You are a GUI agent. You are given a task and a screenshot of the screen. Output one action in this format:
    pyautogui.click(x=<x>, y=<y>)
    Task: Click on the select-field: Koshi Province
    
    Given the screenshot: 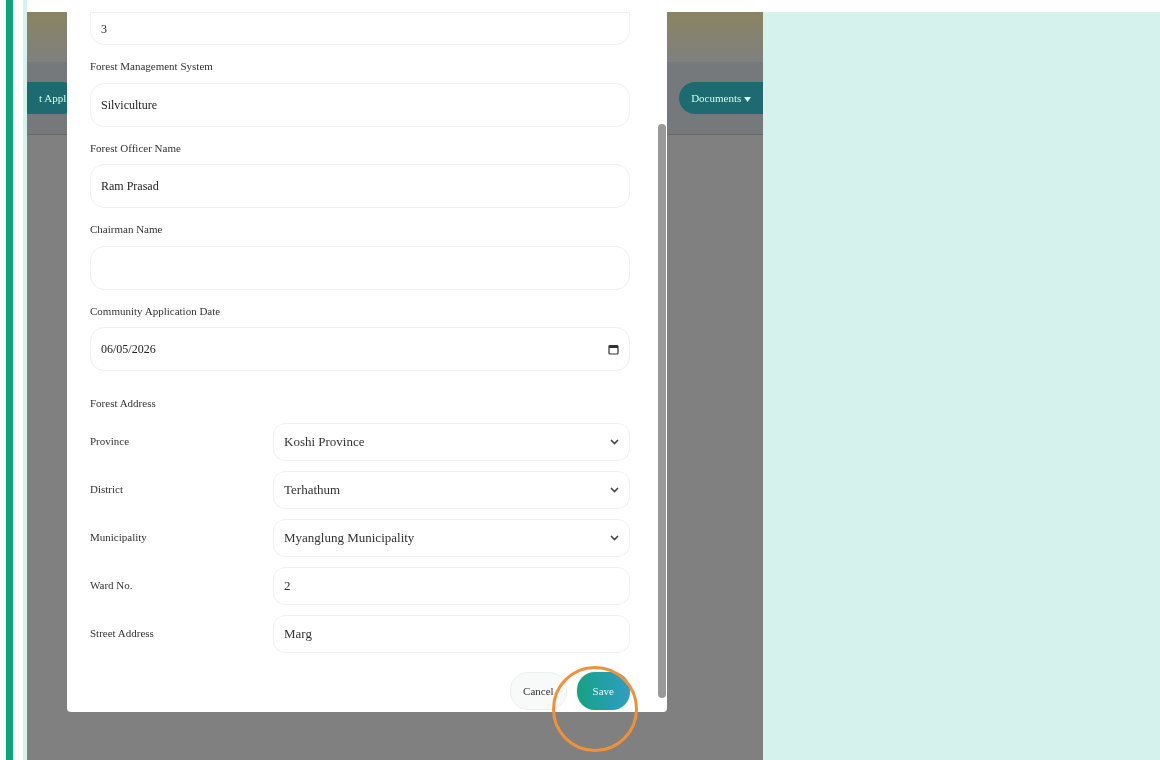 What is the action you would take?
    pyautogui.click(x=451, y=441)
    